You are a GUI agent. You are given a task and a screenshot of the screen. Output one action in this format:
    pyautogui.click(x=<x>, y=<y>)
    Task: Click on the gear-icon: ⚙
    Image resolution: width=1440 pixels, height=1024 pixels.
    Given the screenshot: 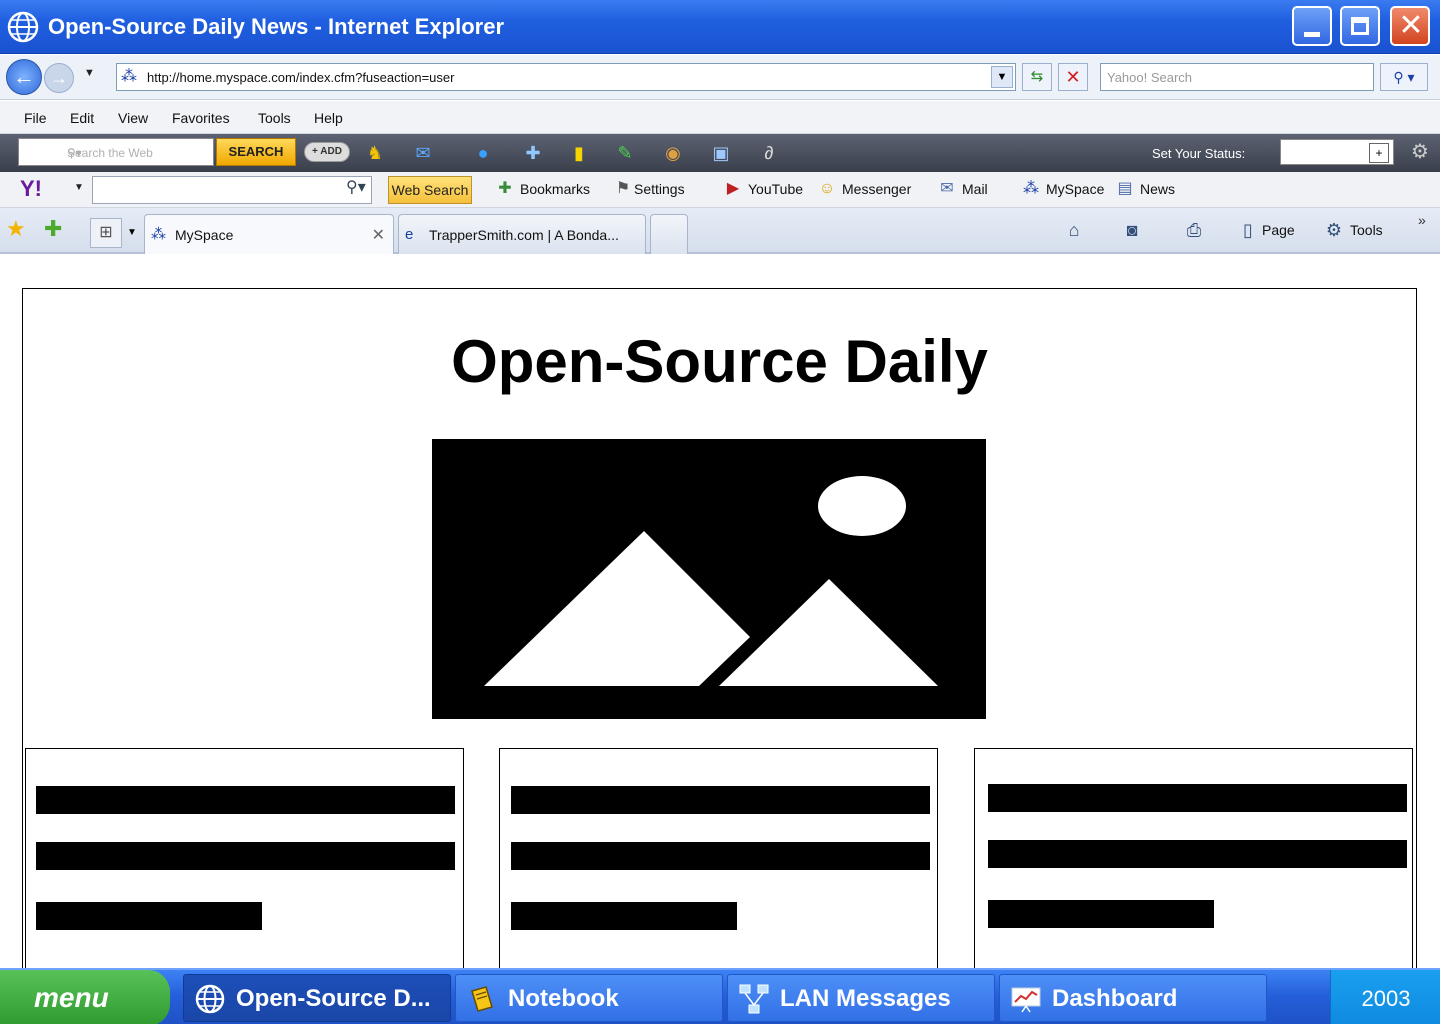 What is the action you would take?
    pyautogui.click(x=1420, y=152)
    